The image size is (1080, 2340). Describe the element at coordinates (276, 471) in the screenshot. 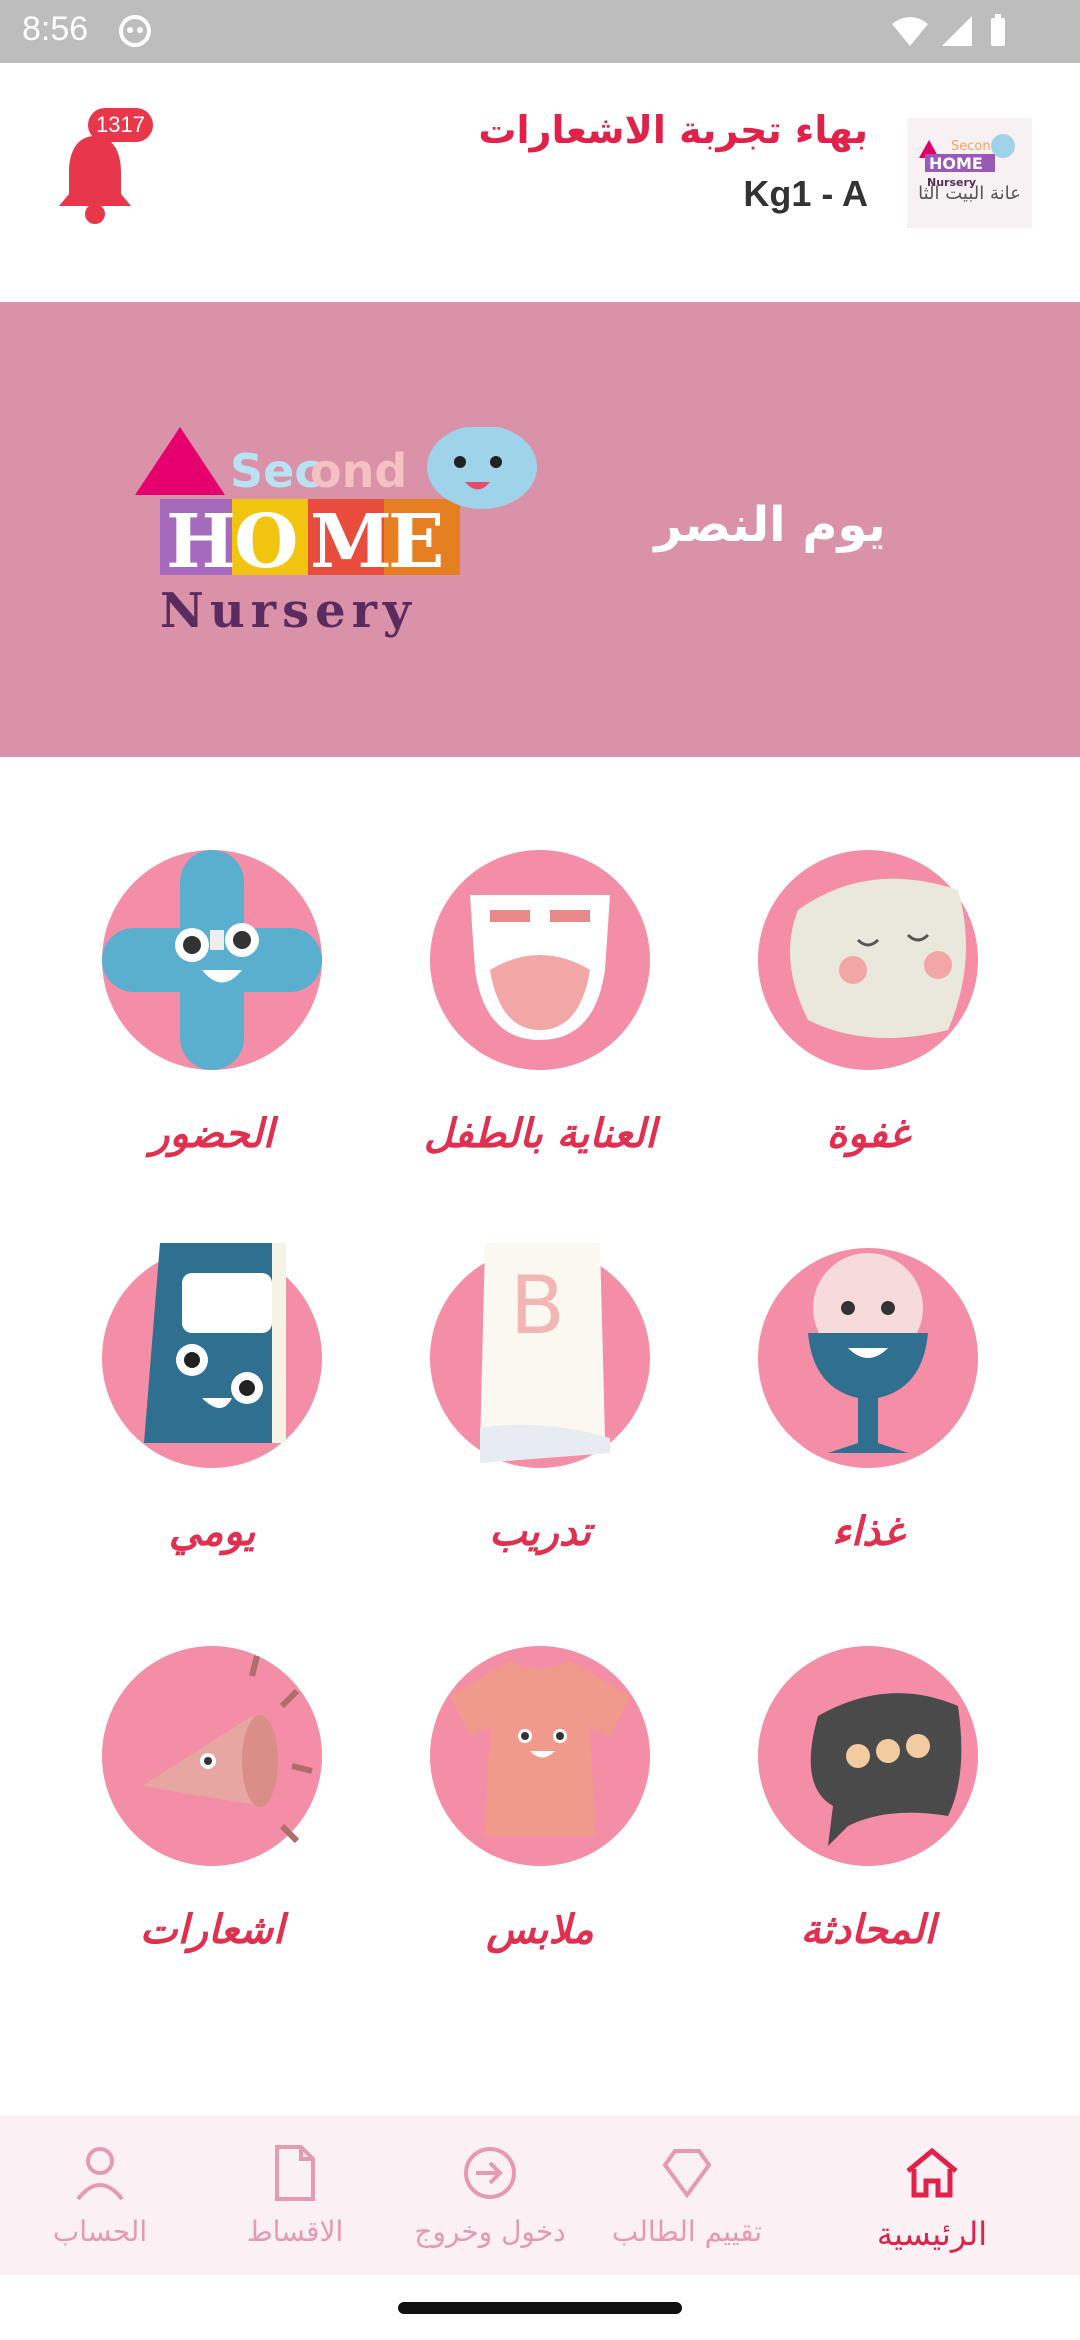

I see `svg-text: Sec` at that location.